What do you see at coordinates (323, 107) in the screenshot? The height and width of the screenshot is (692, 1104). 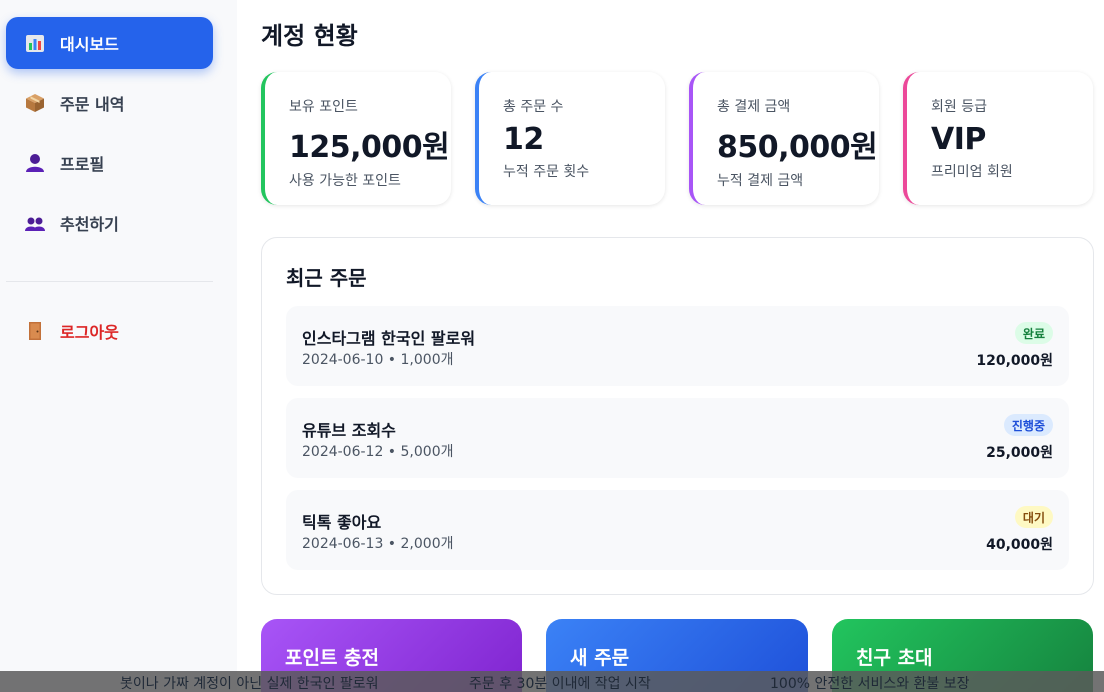 I see `stat-label: 보유 포인트` at bounding box center [323, 107].